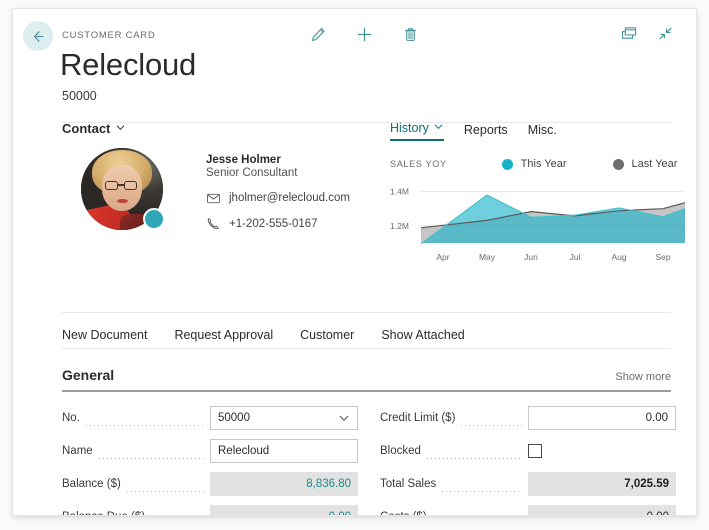 Image resolution: width=709 pixels, height=530 pixels. Describe the element at coordinates (244, 451) in the screenshot. I see `name-field-value: Relecloud` at that location.